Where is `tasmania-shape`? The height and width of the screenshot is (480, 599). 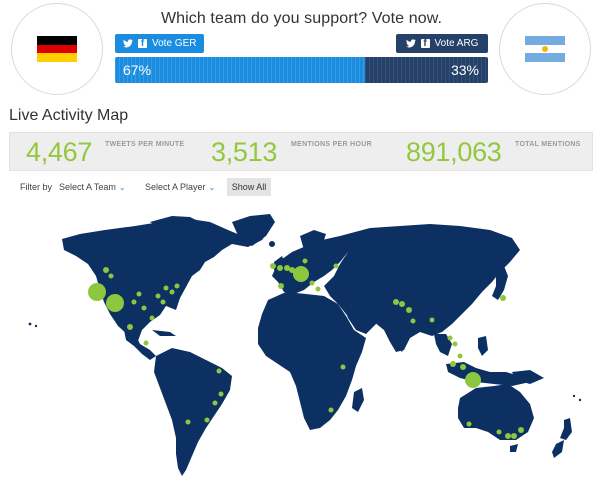 tasmania-shape is located at coordinates (514, 448).